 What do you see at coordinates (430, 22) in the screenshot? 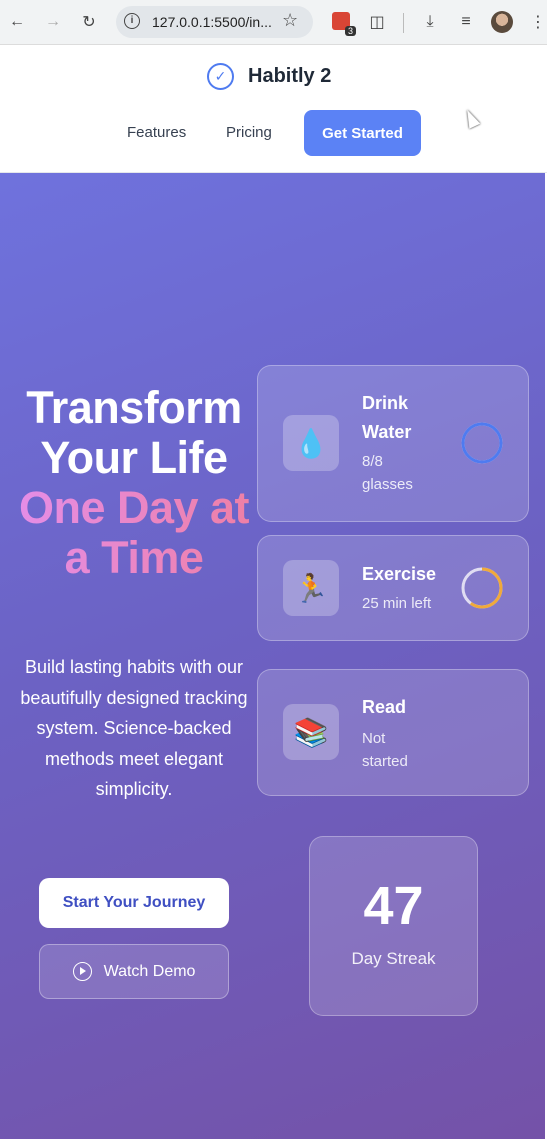
I see `download-icon: ⤓` at bounding box center [430, 22].